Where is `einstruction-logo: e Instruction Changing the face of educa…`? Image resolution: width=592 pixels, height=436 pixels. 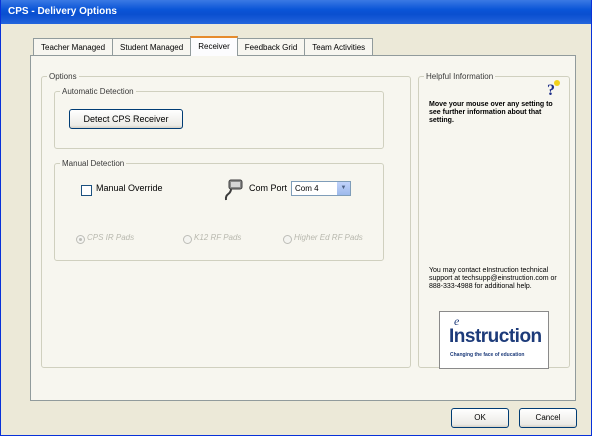 einstruction-logo: e Instruction Changing the face of educa… is located at coordinates (494, 340).